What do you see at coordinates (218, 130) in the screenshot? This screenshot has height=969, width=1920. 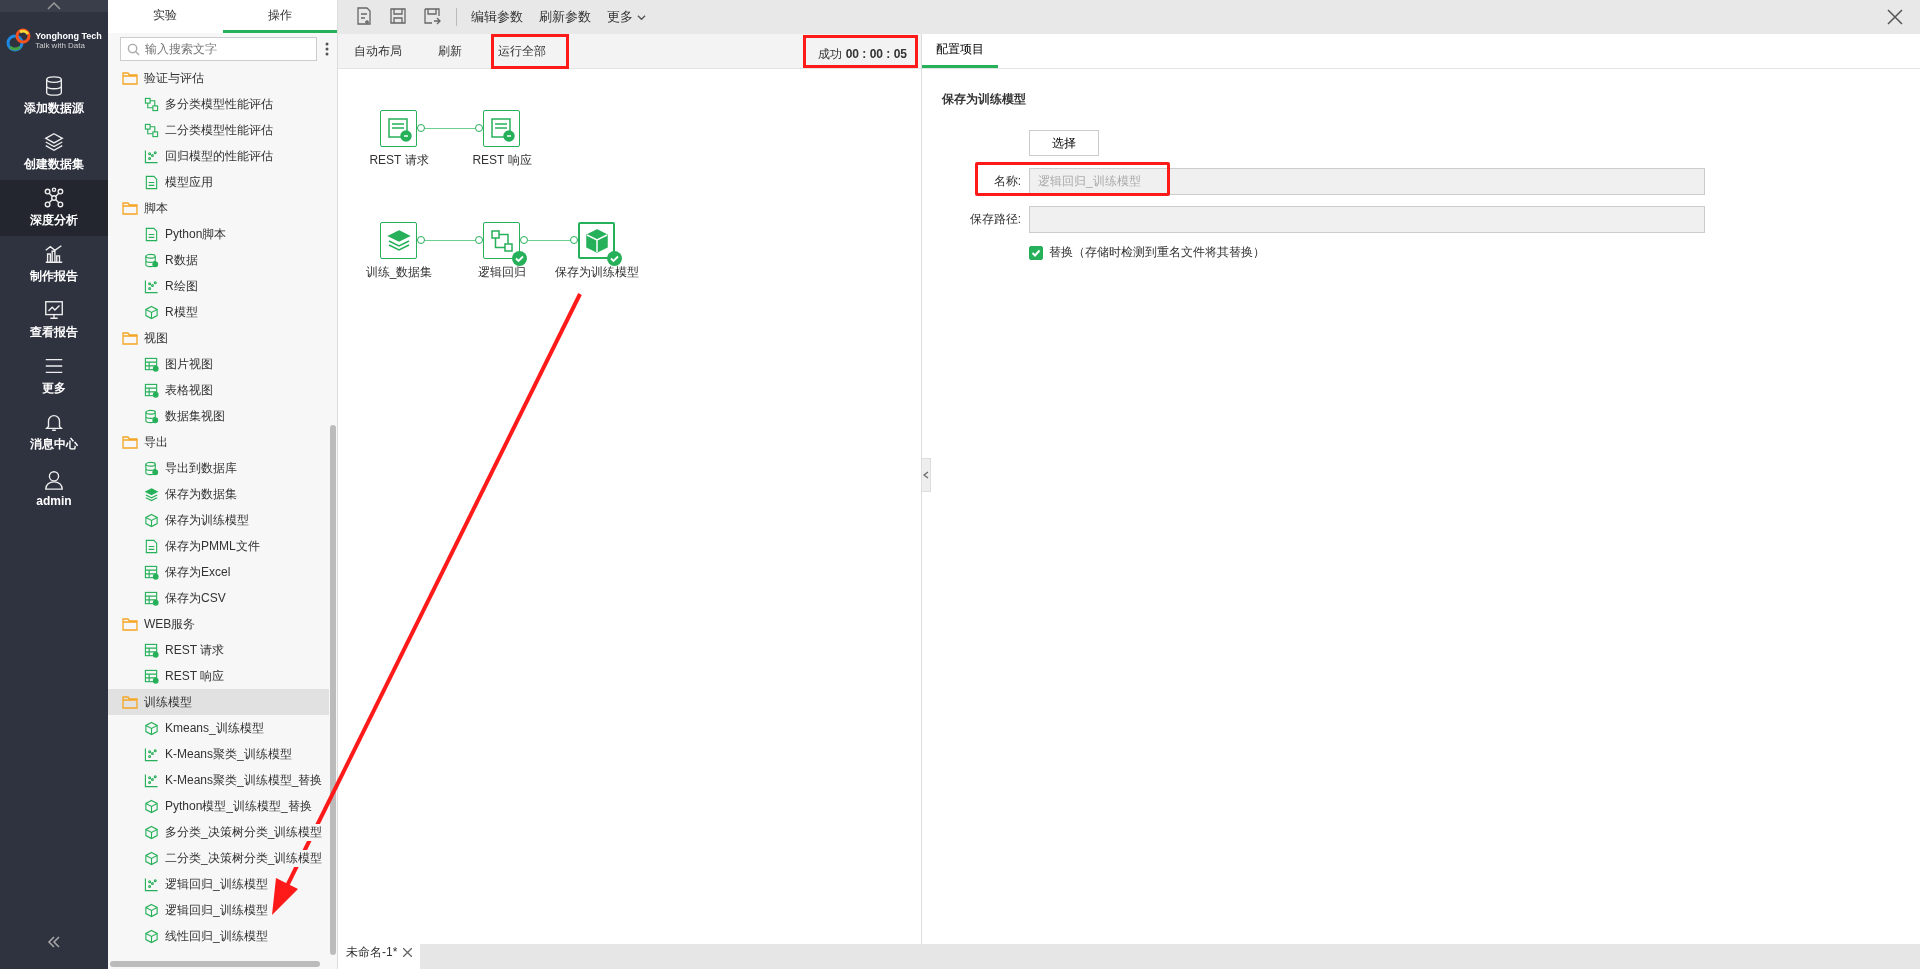 I see `tree-item: 二分类模型性能评估` at bounding box center [218, 130].